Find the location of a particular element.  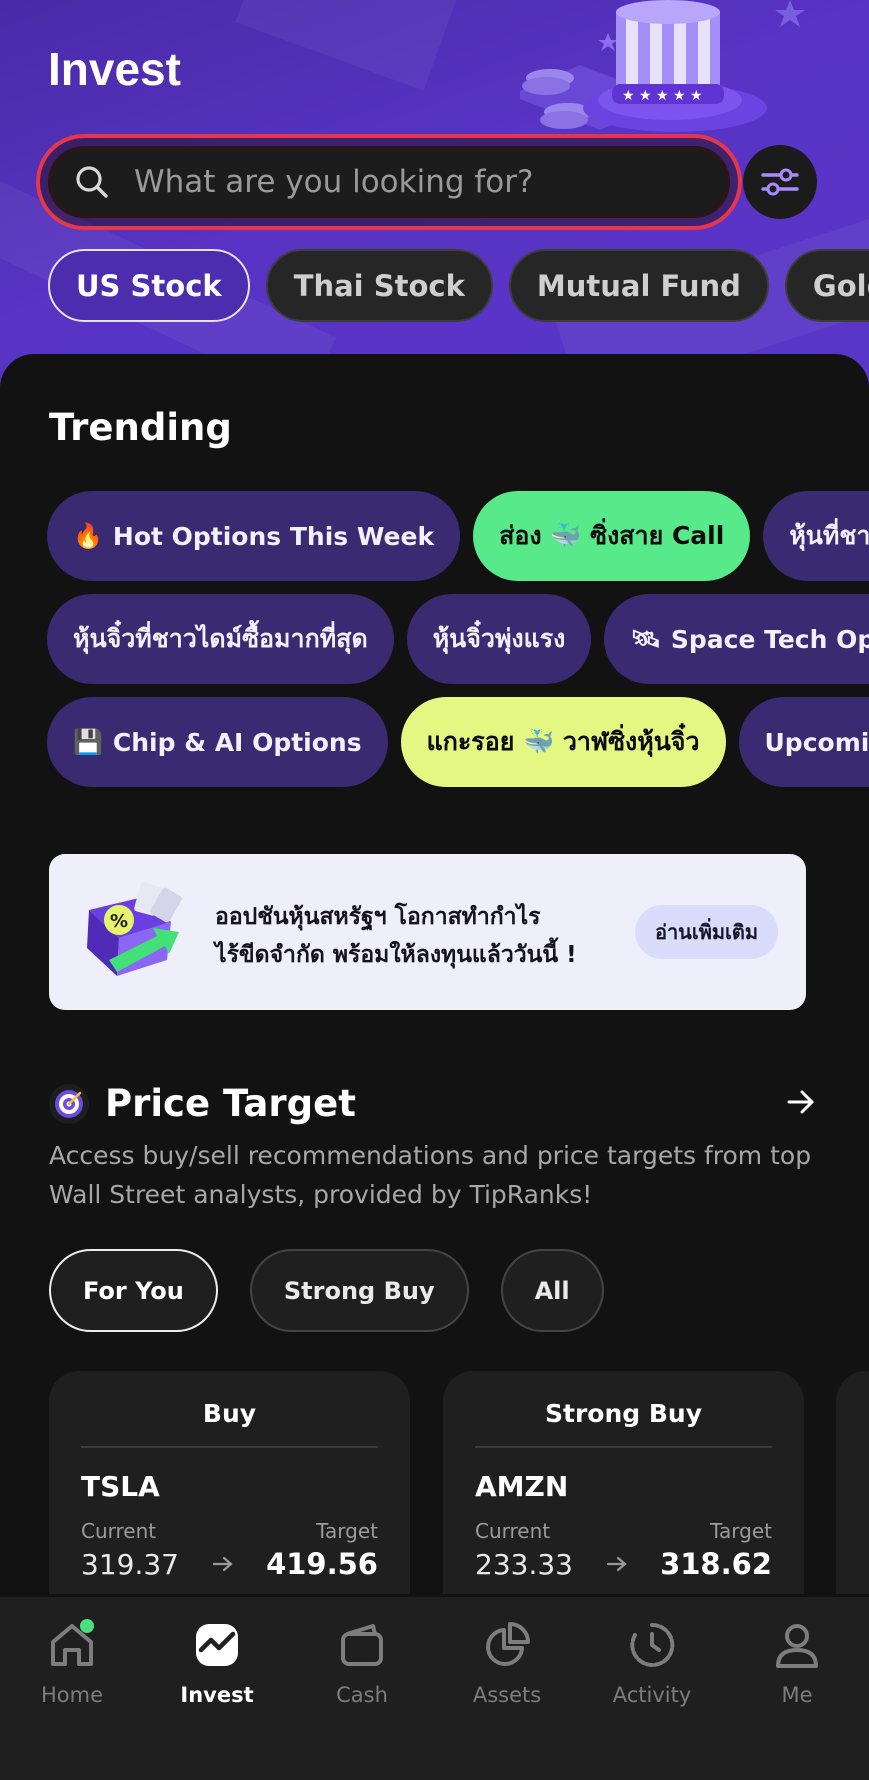

nav-label: Activity is located at coordinates (652, 1695).